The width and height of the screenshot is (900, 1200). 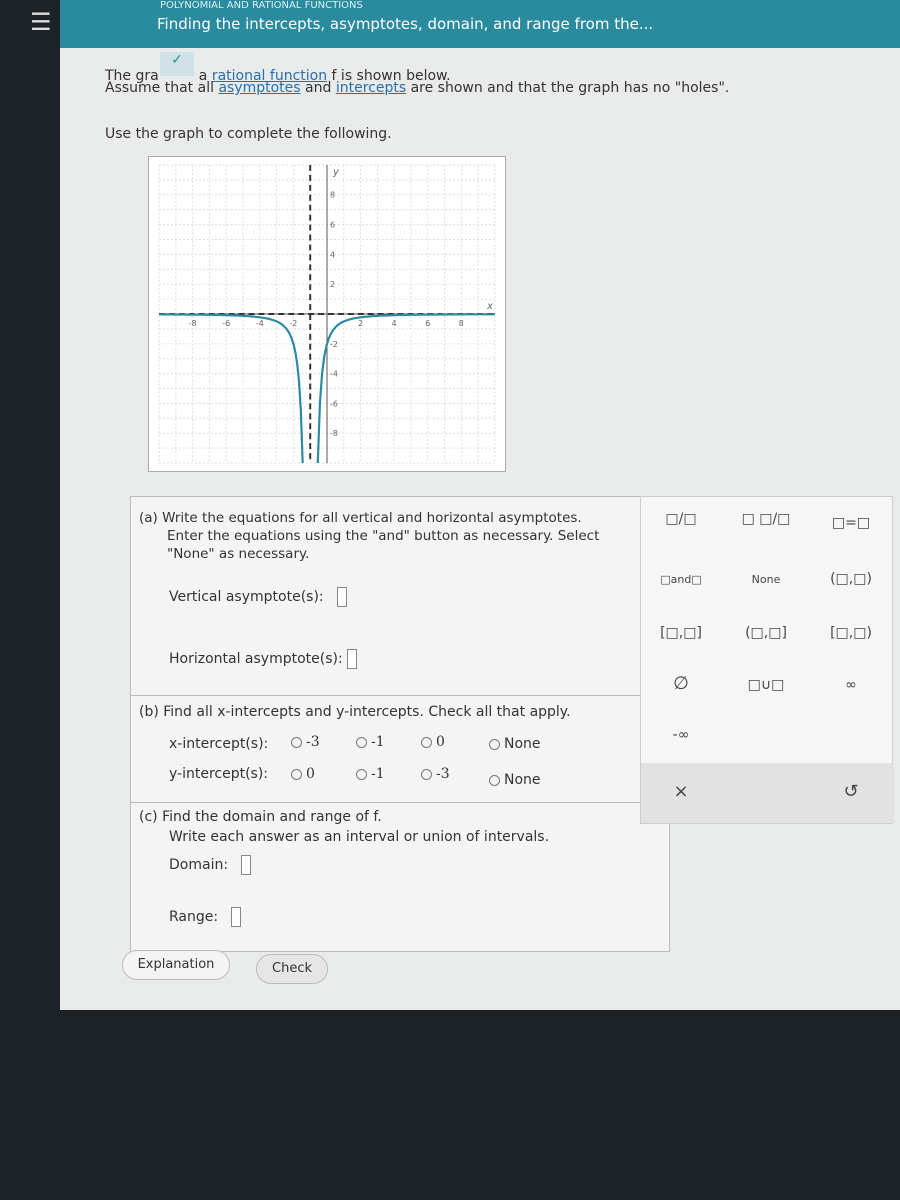 I want to click on y-tick-label: 6, so click(x=332, y=225).